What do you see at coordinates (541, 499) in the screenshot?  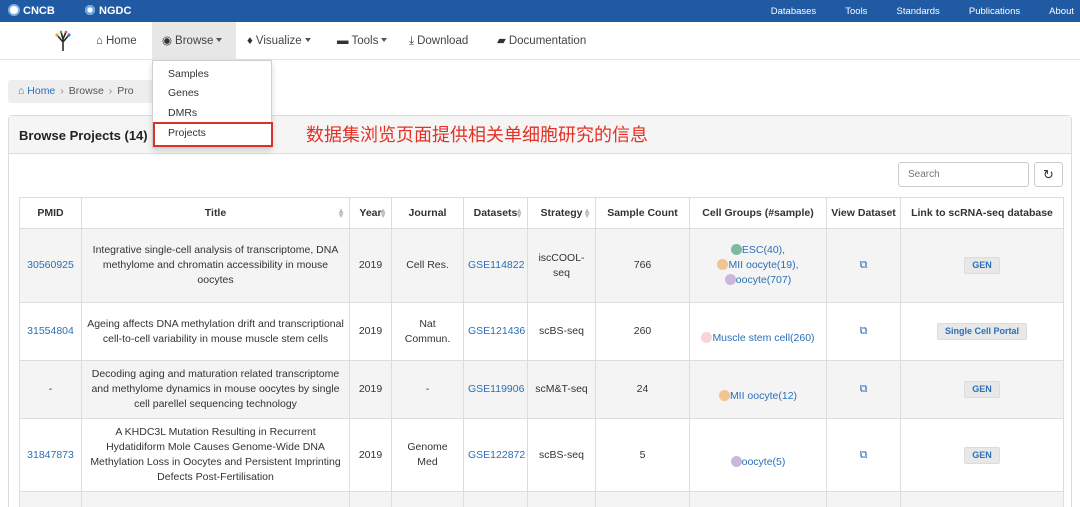 I see `table-row` at bounding box center [541, 499].